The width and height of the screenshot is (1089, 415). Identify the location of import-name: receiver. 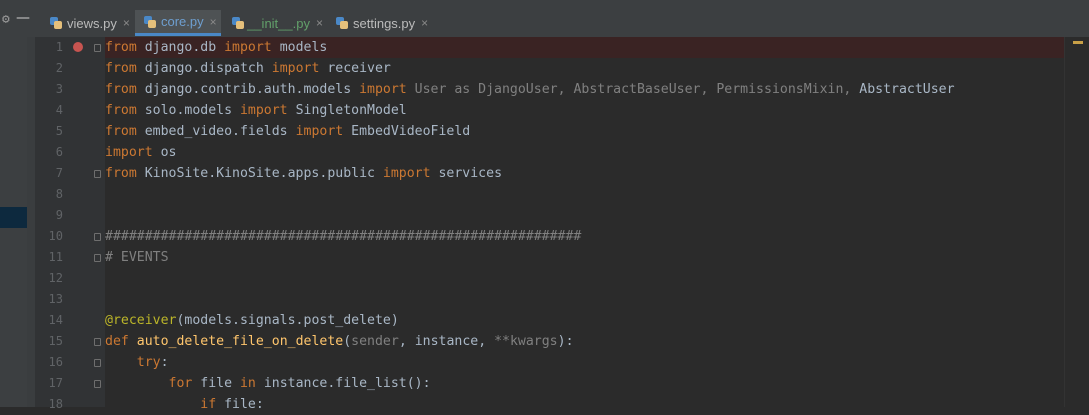
(355, 68).